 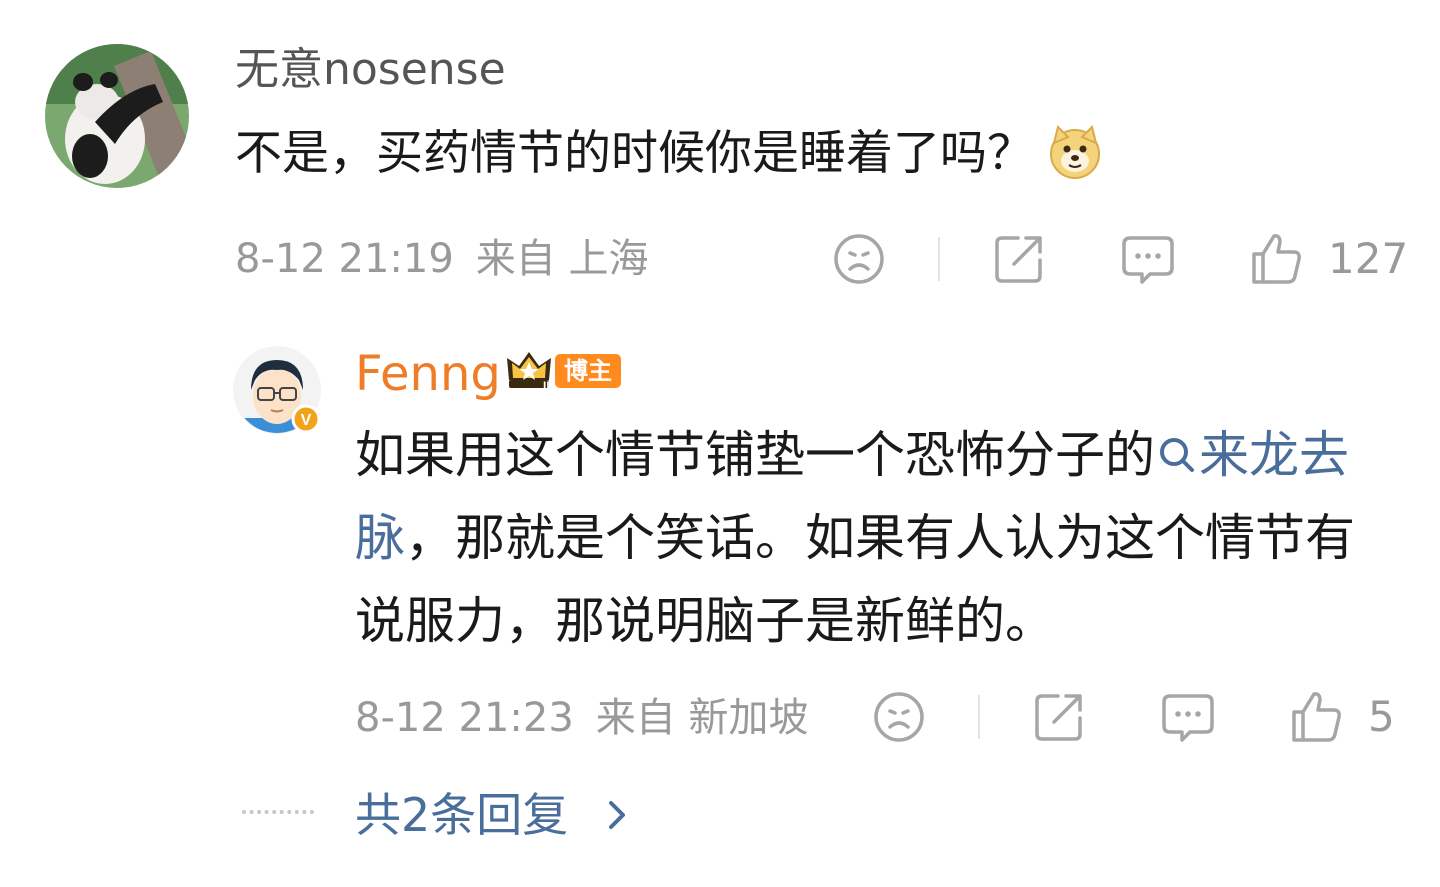 I want to click on blogger-badge: 博主, so click(x=588, y=371).